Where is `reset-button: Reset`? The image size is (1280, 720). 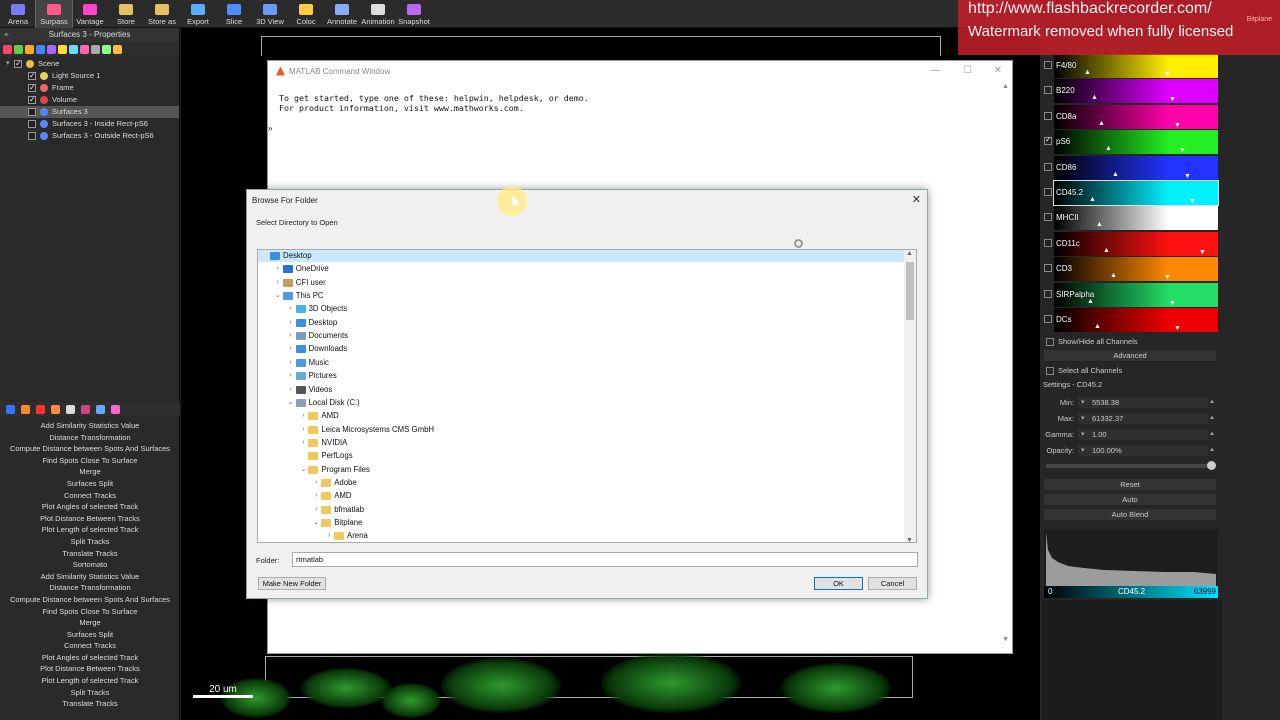 reset-button: Reset is located at coordinates (1130, 485).